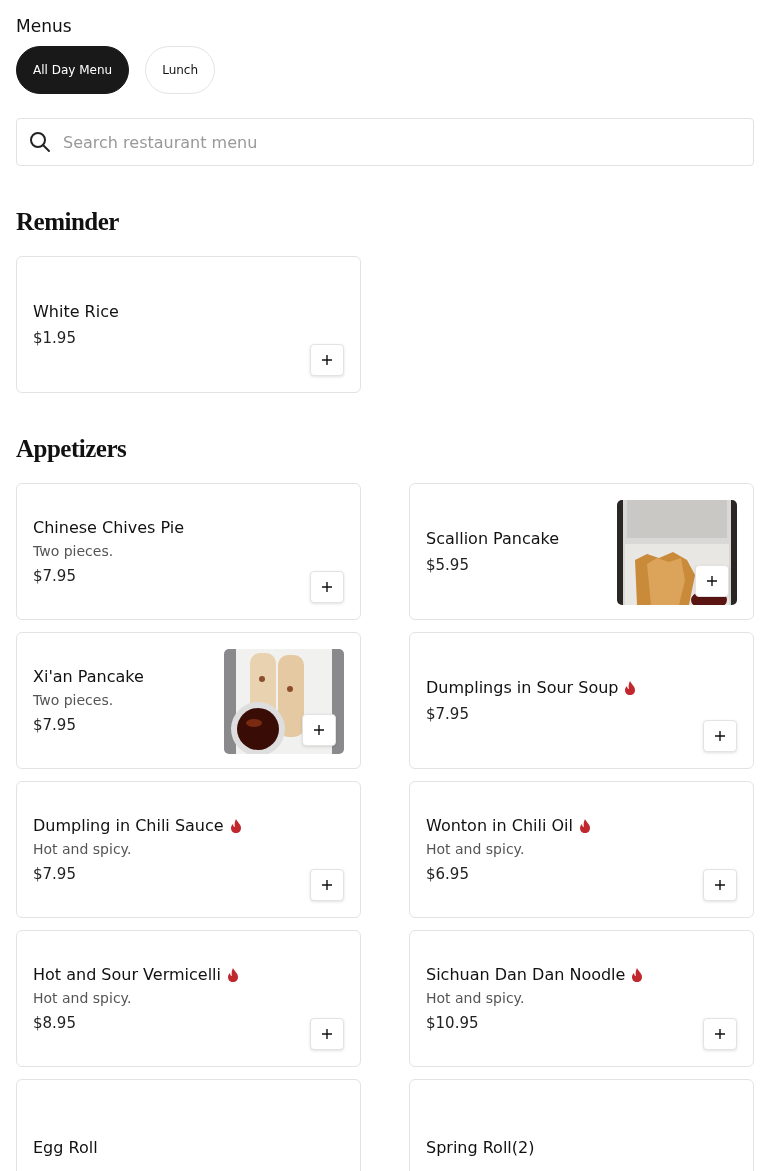 Image resolution: width=770 pixels, height=1171 pixels. I want to click on item-price: $10.95, so click(453, 1023).